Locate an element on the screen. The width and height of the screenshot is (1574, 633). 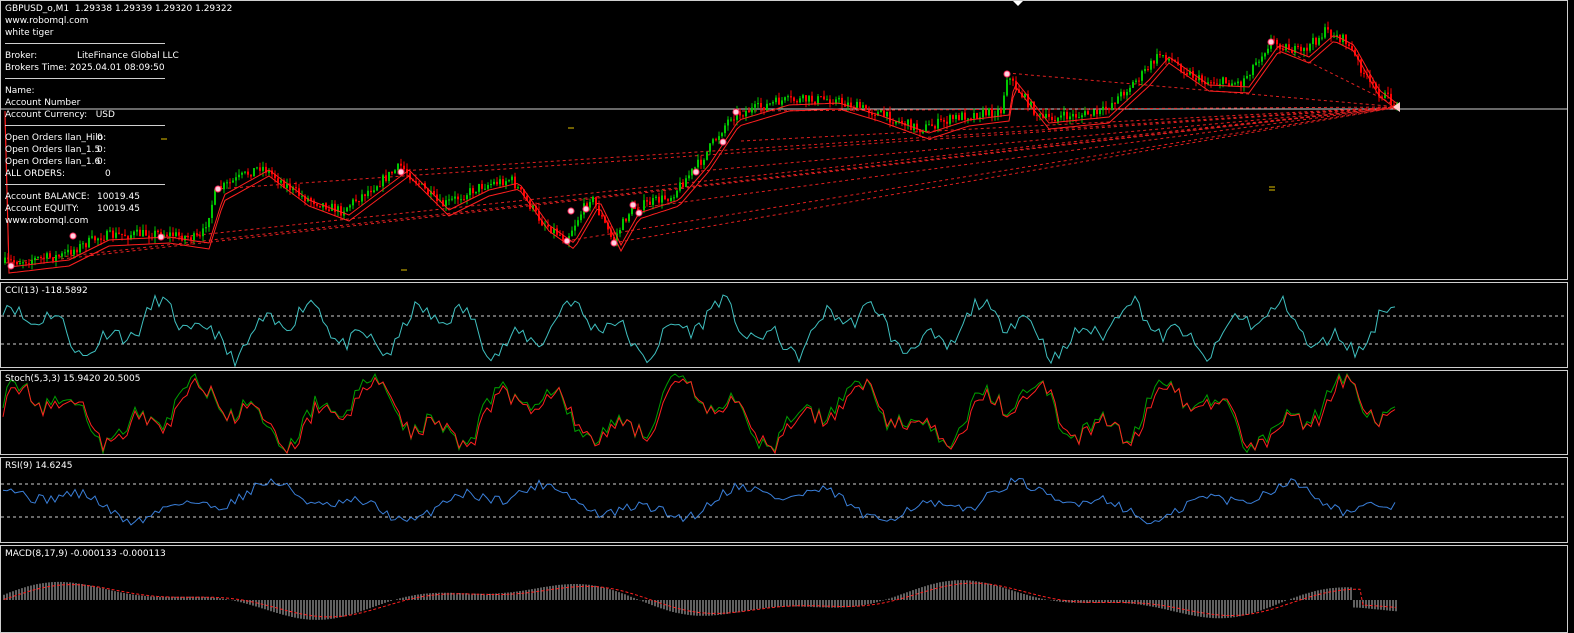
ea-name: white tiger is located at coordinates (29, 33).